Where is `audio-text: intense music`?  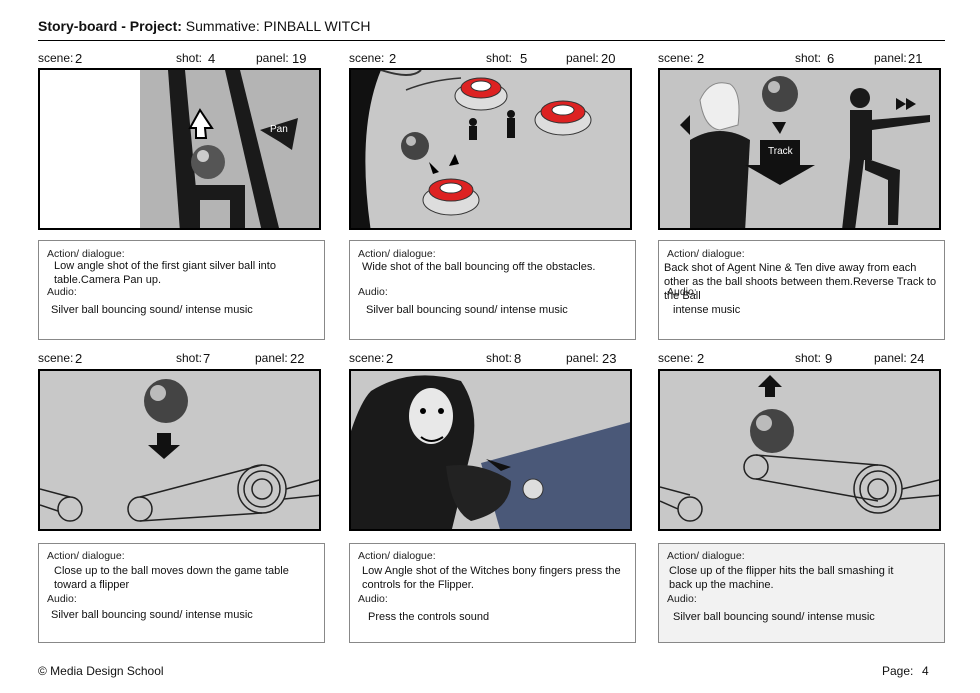
audio-text: intense music is located at coordinates (707, 310).